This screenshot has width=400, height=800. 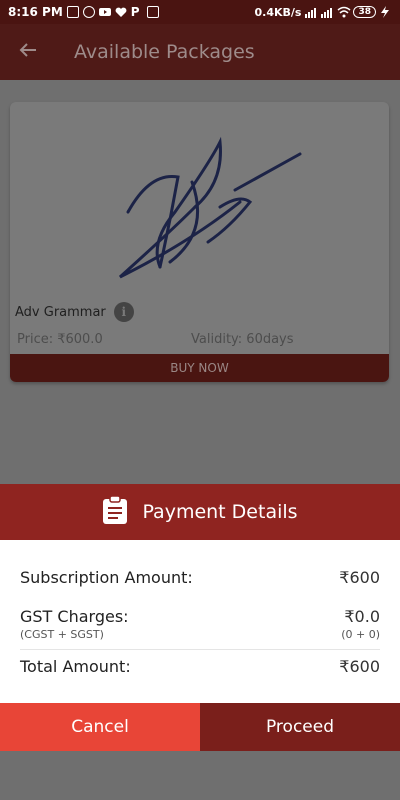 I want to click on app-icon, so click(x=152, y=12).